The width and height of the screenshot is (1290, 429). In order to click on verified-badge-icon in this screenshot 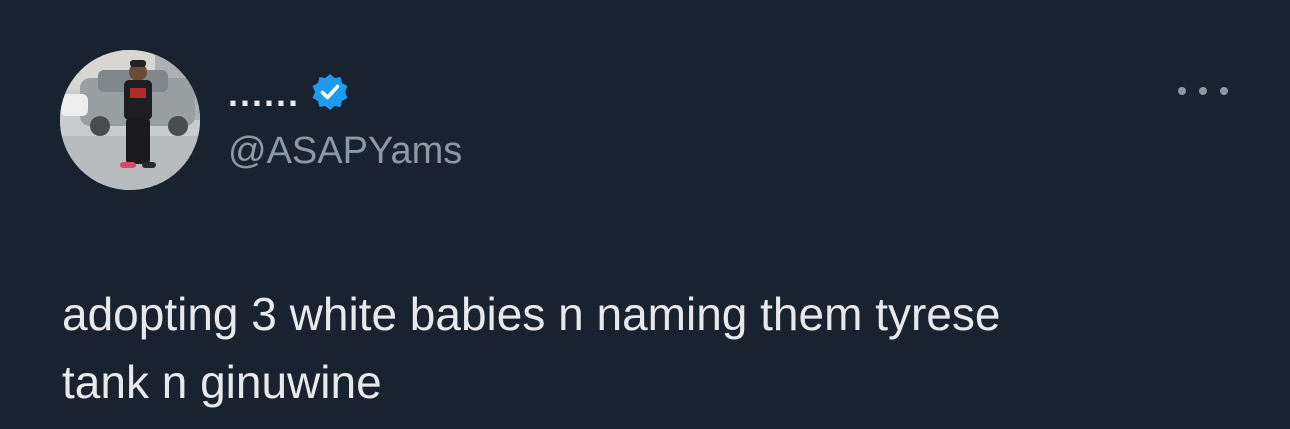, I will do `click(330, 92)`.